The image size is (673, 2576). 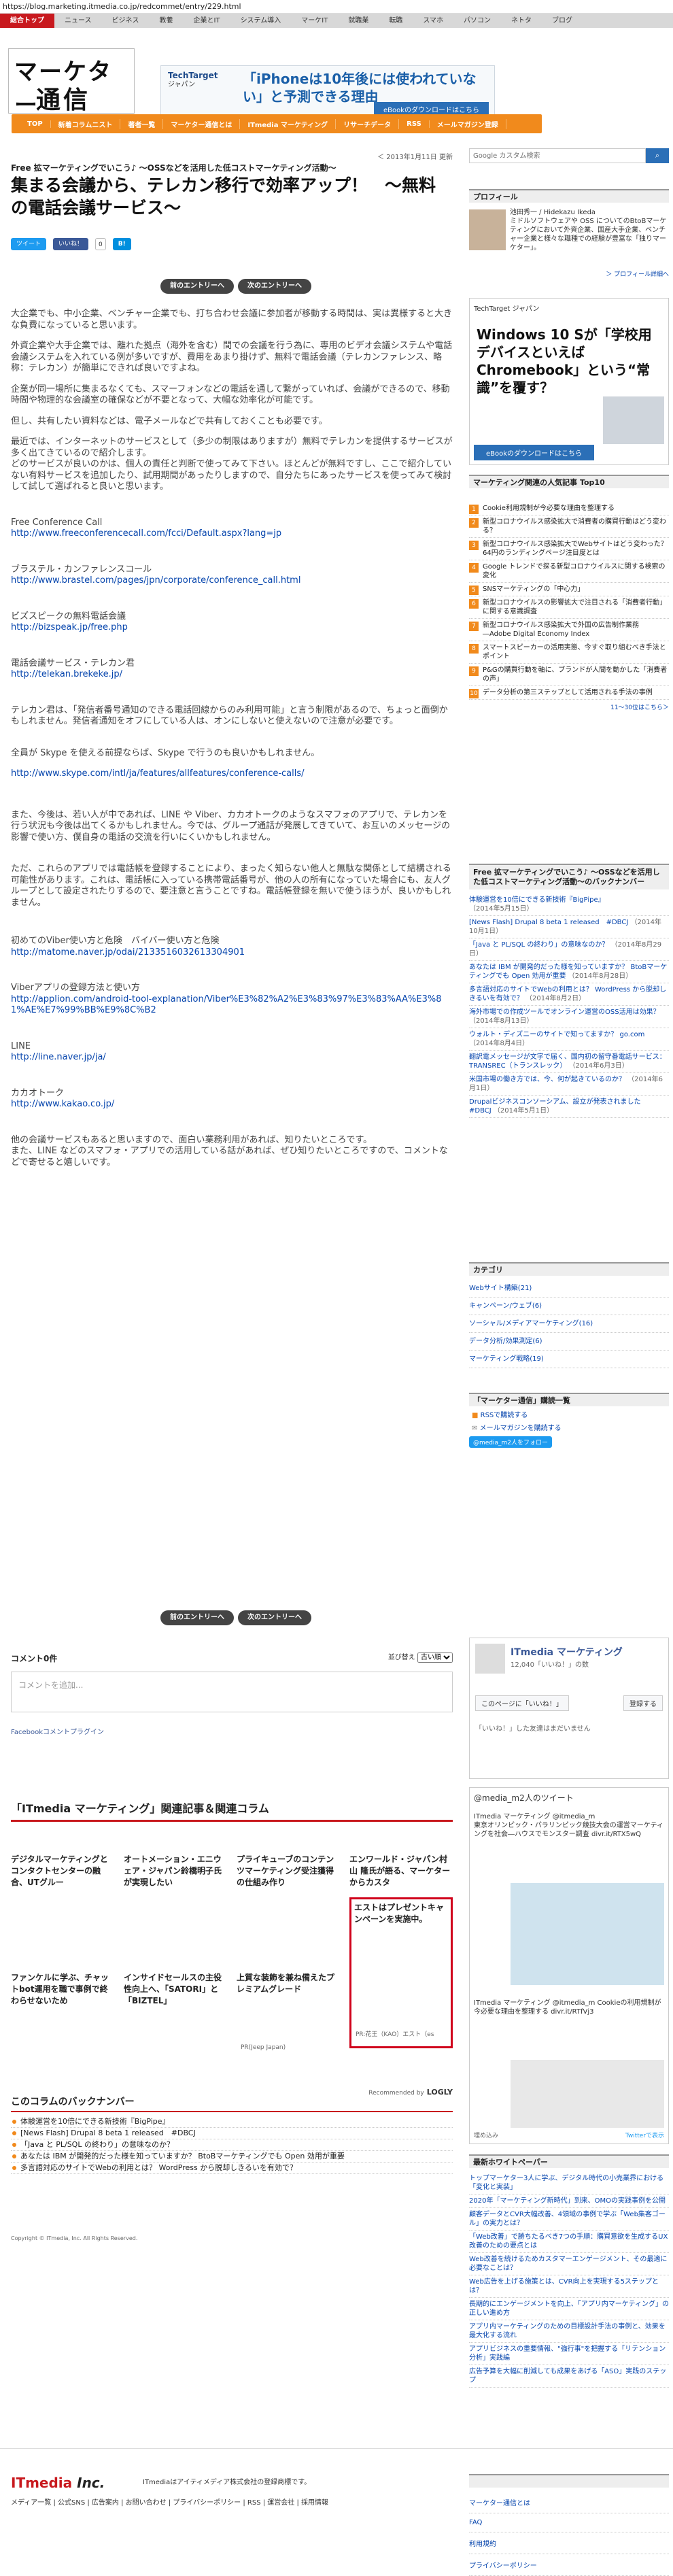 I want to click on rss-link: ■ RSSで購読する, so click(x=569, y=1414).